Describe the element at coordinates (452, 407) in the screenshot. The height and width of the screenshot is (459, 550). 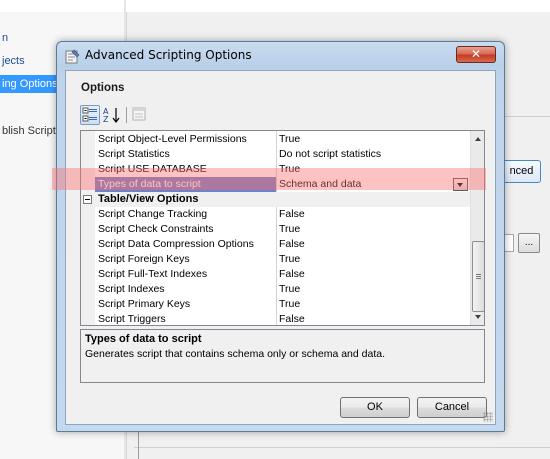
I see `cancel-button: Cancel` at that location.